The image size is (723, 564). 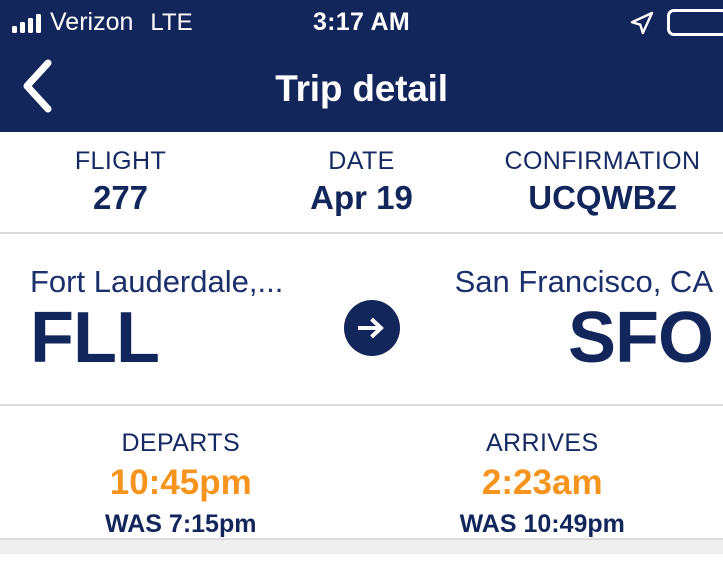 I want to click on date-label: DATE, so click(x=361, y=160).